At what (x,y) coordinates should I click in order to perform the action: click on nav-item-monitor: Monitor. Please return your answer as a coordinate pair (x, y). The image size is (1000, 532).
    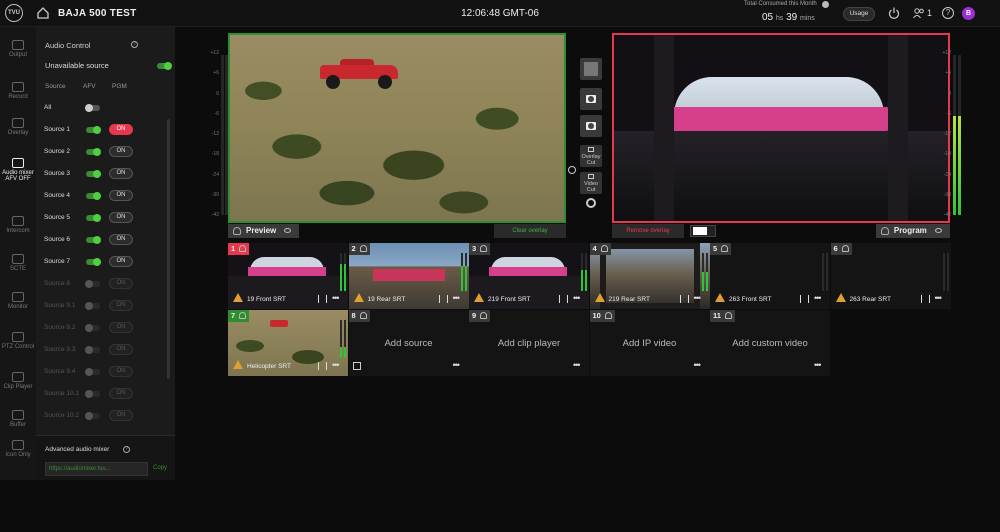
    Looking at the image, I should click on (18, 301).